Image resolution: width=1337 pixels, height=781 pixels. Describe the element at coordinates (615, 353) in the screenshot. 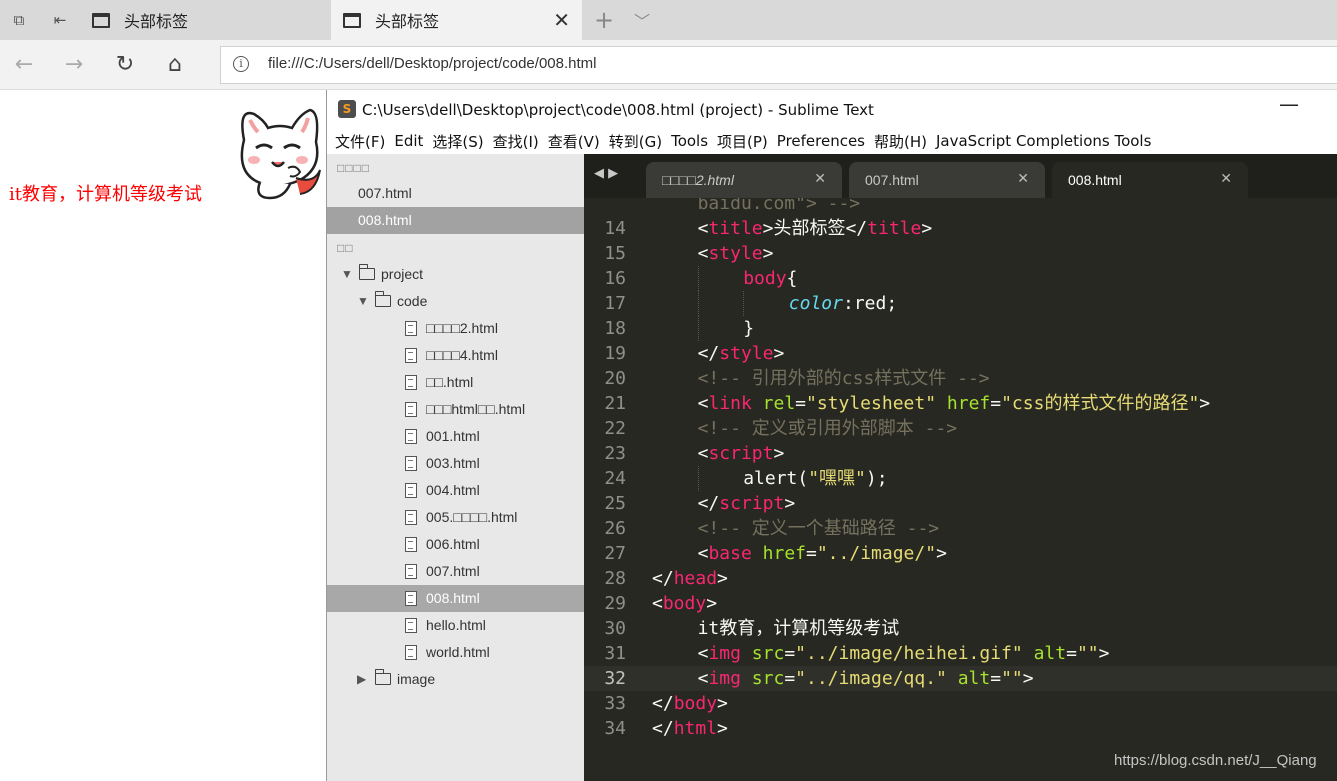

I see `line-number: 19` at that location.